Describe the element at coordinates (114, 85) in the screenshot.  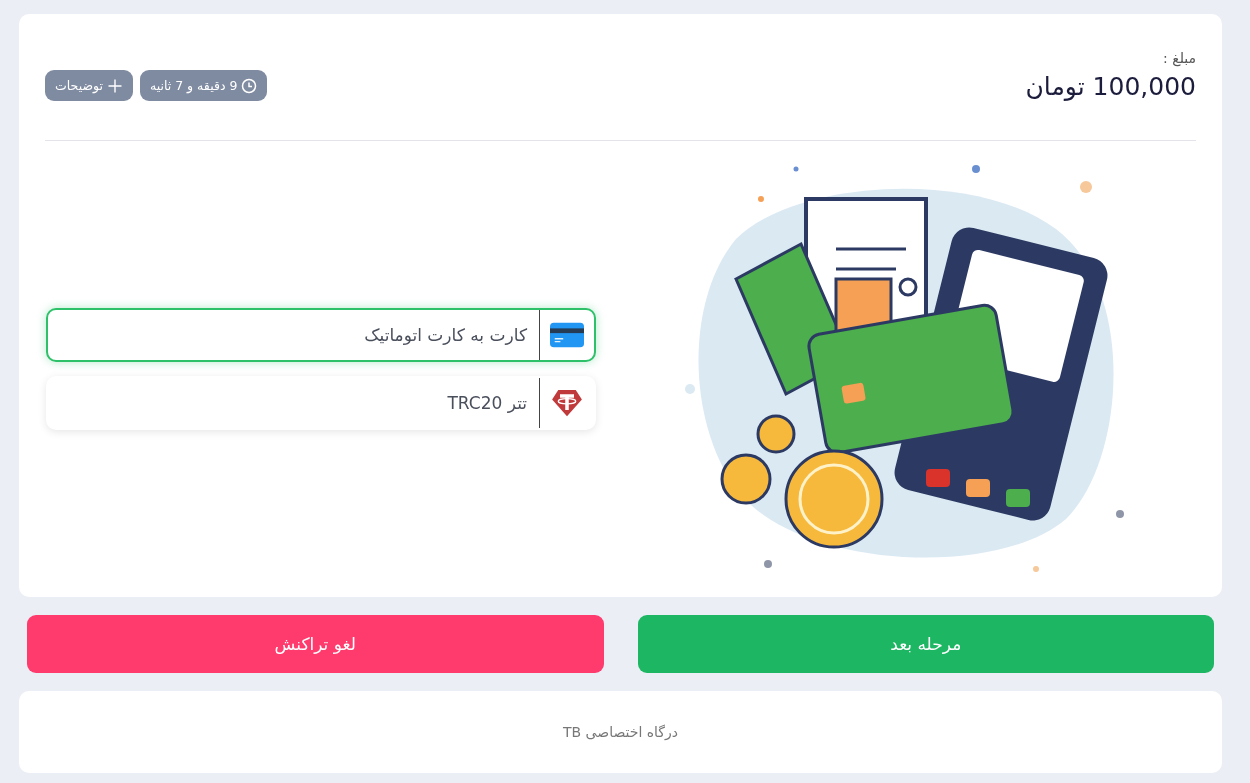
I see `plus-icon` at that location.